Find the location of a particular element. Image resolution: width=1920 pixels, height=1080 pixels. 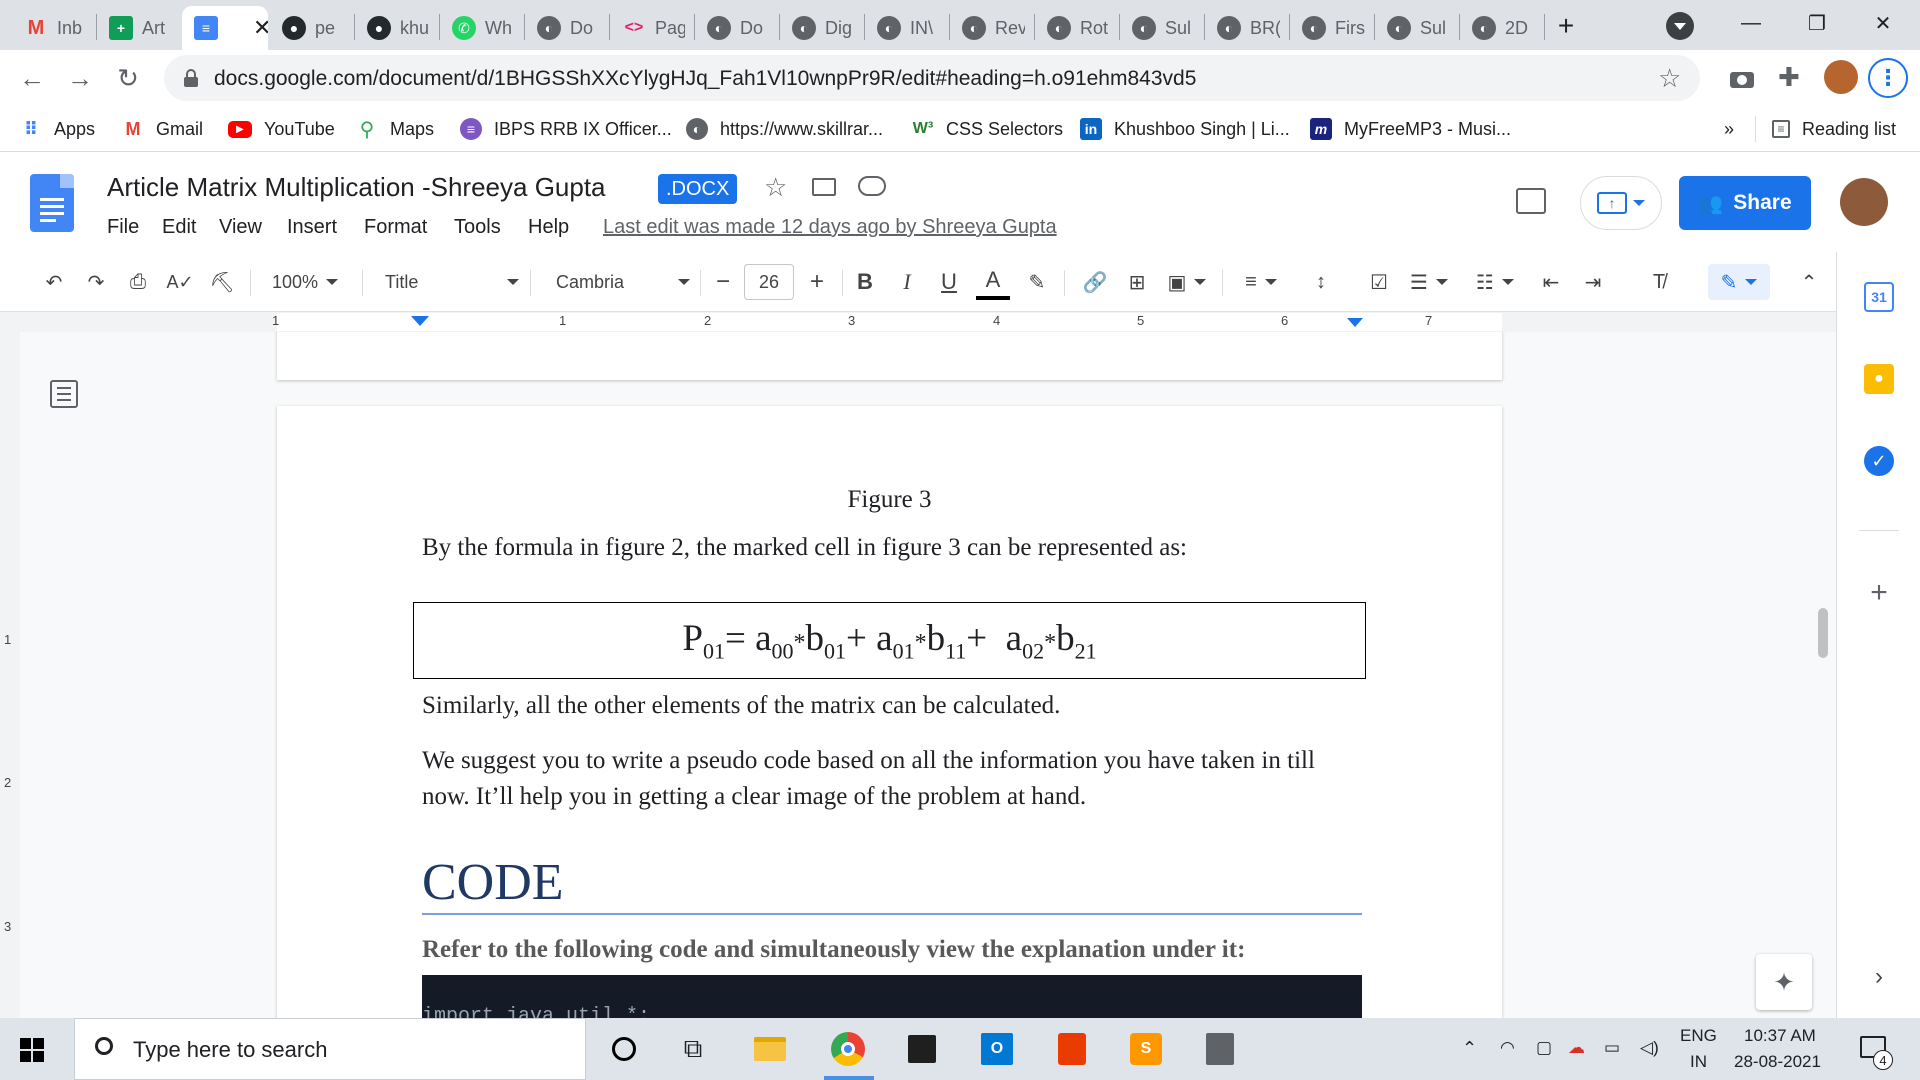

add-comment-icon: ⊞ is located at coordinates (1137, 282).